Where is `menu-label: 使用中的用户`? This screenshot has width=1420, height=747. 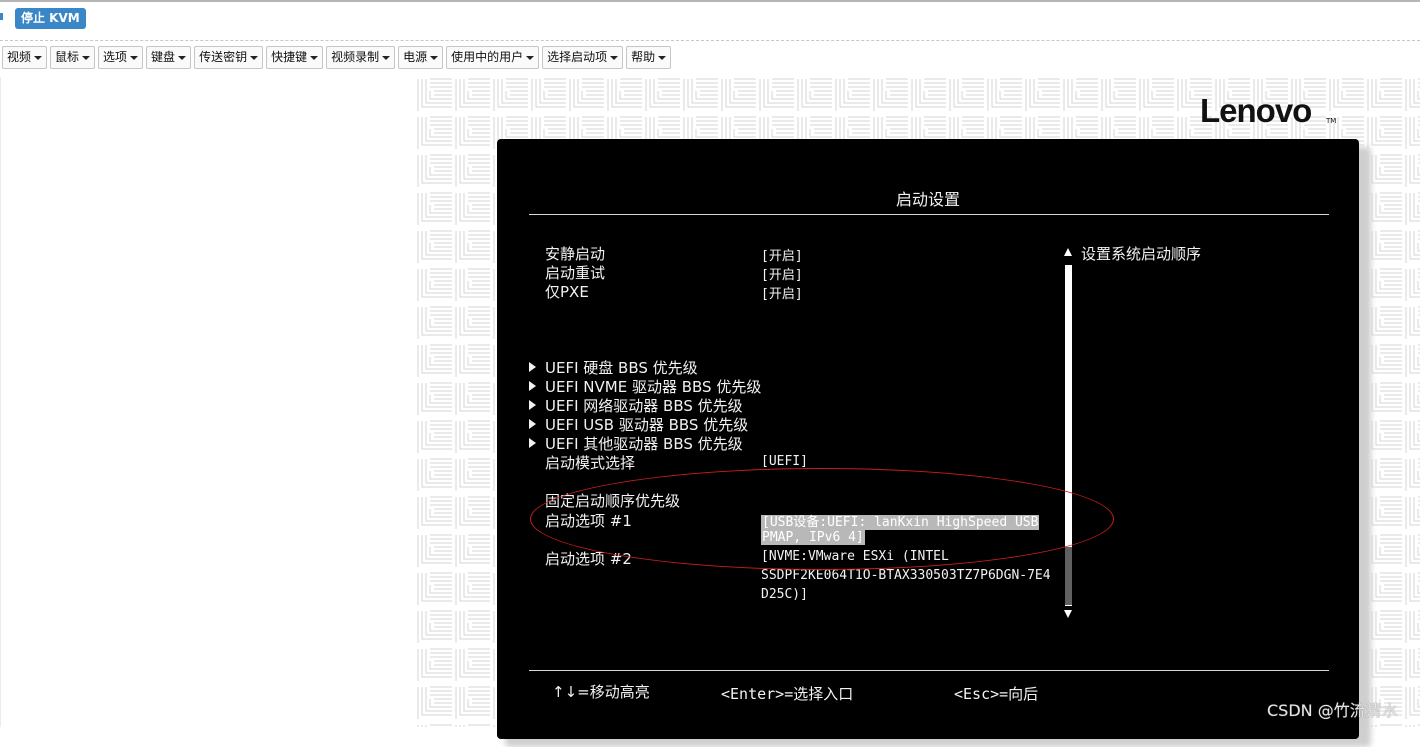 menu-label: 使用中的用户 is located at coordinates (487, 57).